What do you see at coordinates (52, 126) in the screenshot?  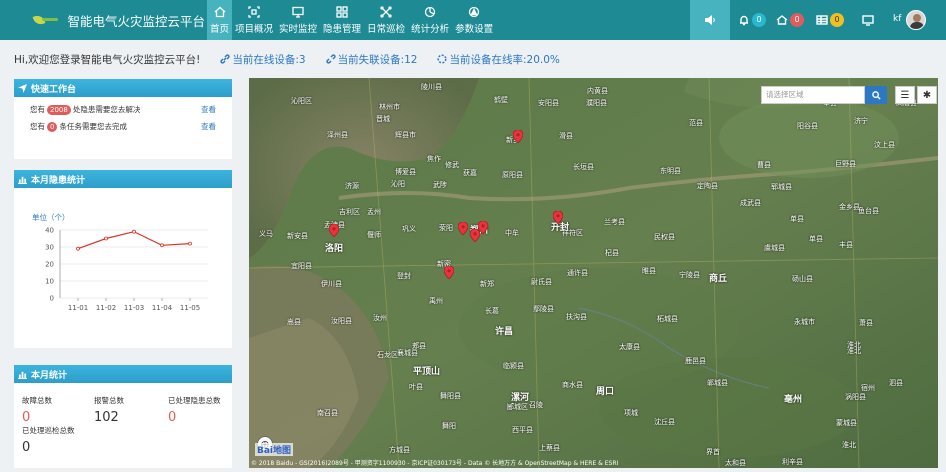 I see `task-count-badge: 0` at bounding box center [52, 126].